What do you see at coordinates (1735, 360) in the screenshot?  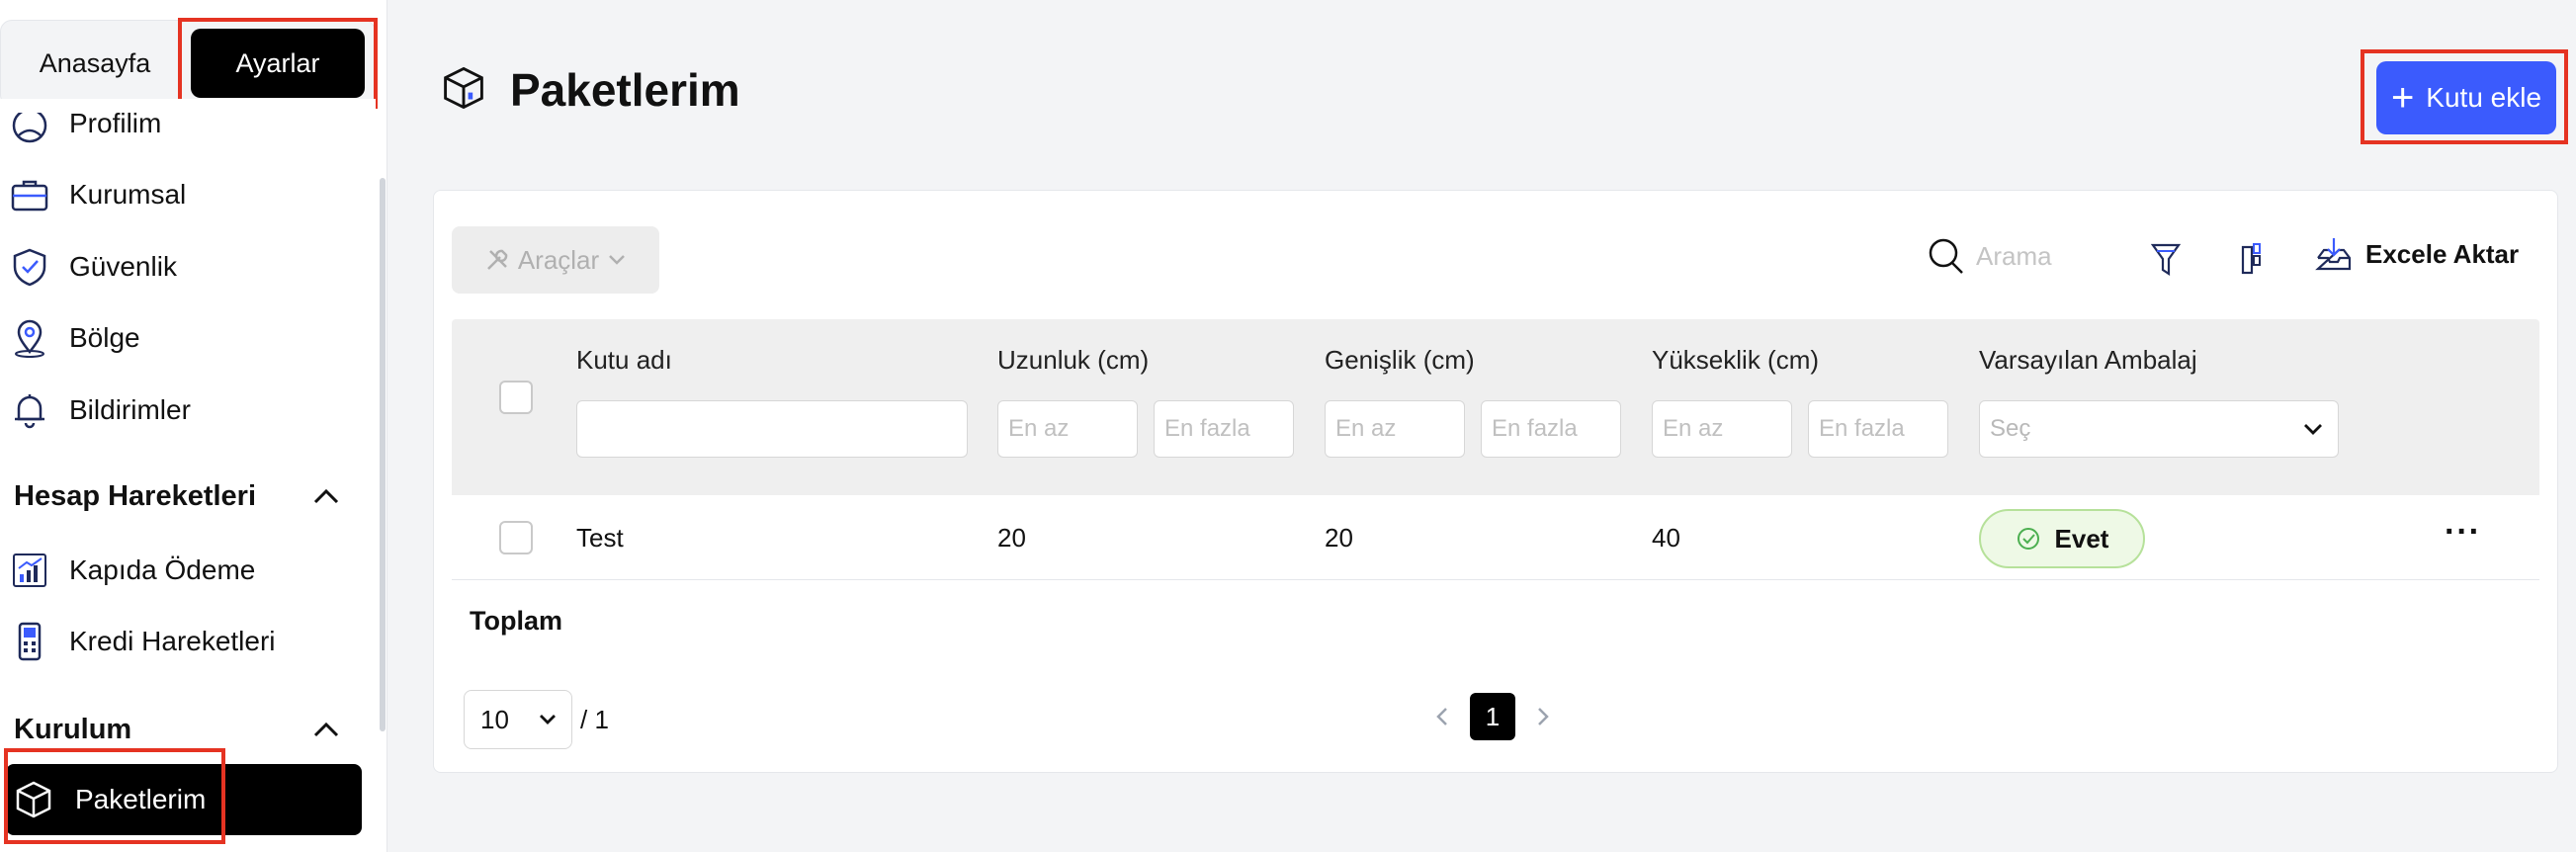 I see `column-header-height: Yükseklik (cm)` at bounding box center [1735, 360].